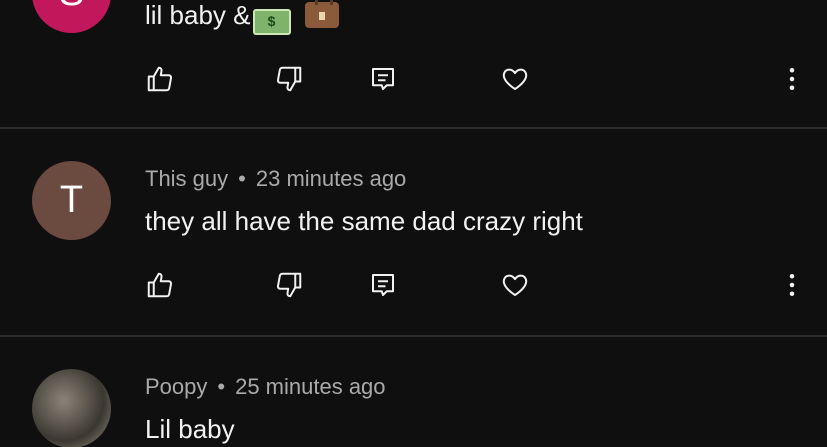 The width and height of the screenshot is (827, 447). I want to click on author-name: This guy, so click(186, 178).